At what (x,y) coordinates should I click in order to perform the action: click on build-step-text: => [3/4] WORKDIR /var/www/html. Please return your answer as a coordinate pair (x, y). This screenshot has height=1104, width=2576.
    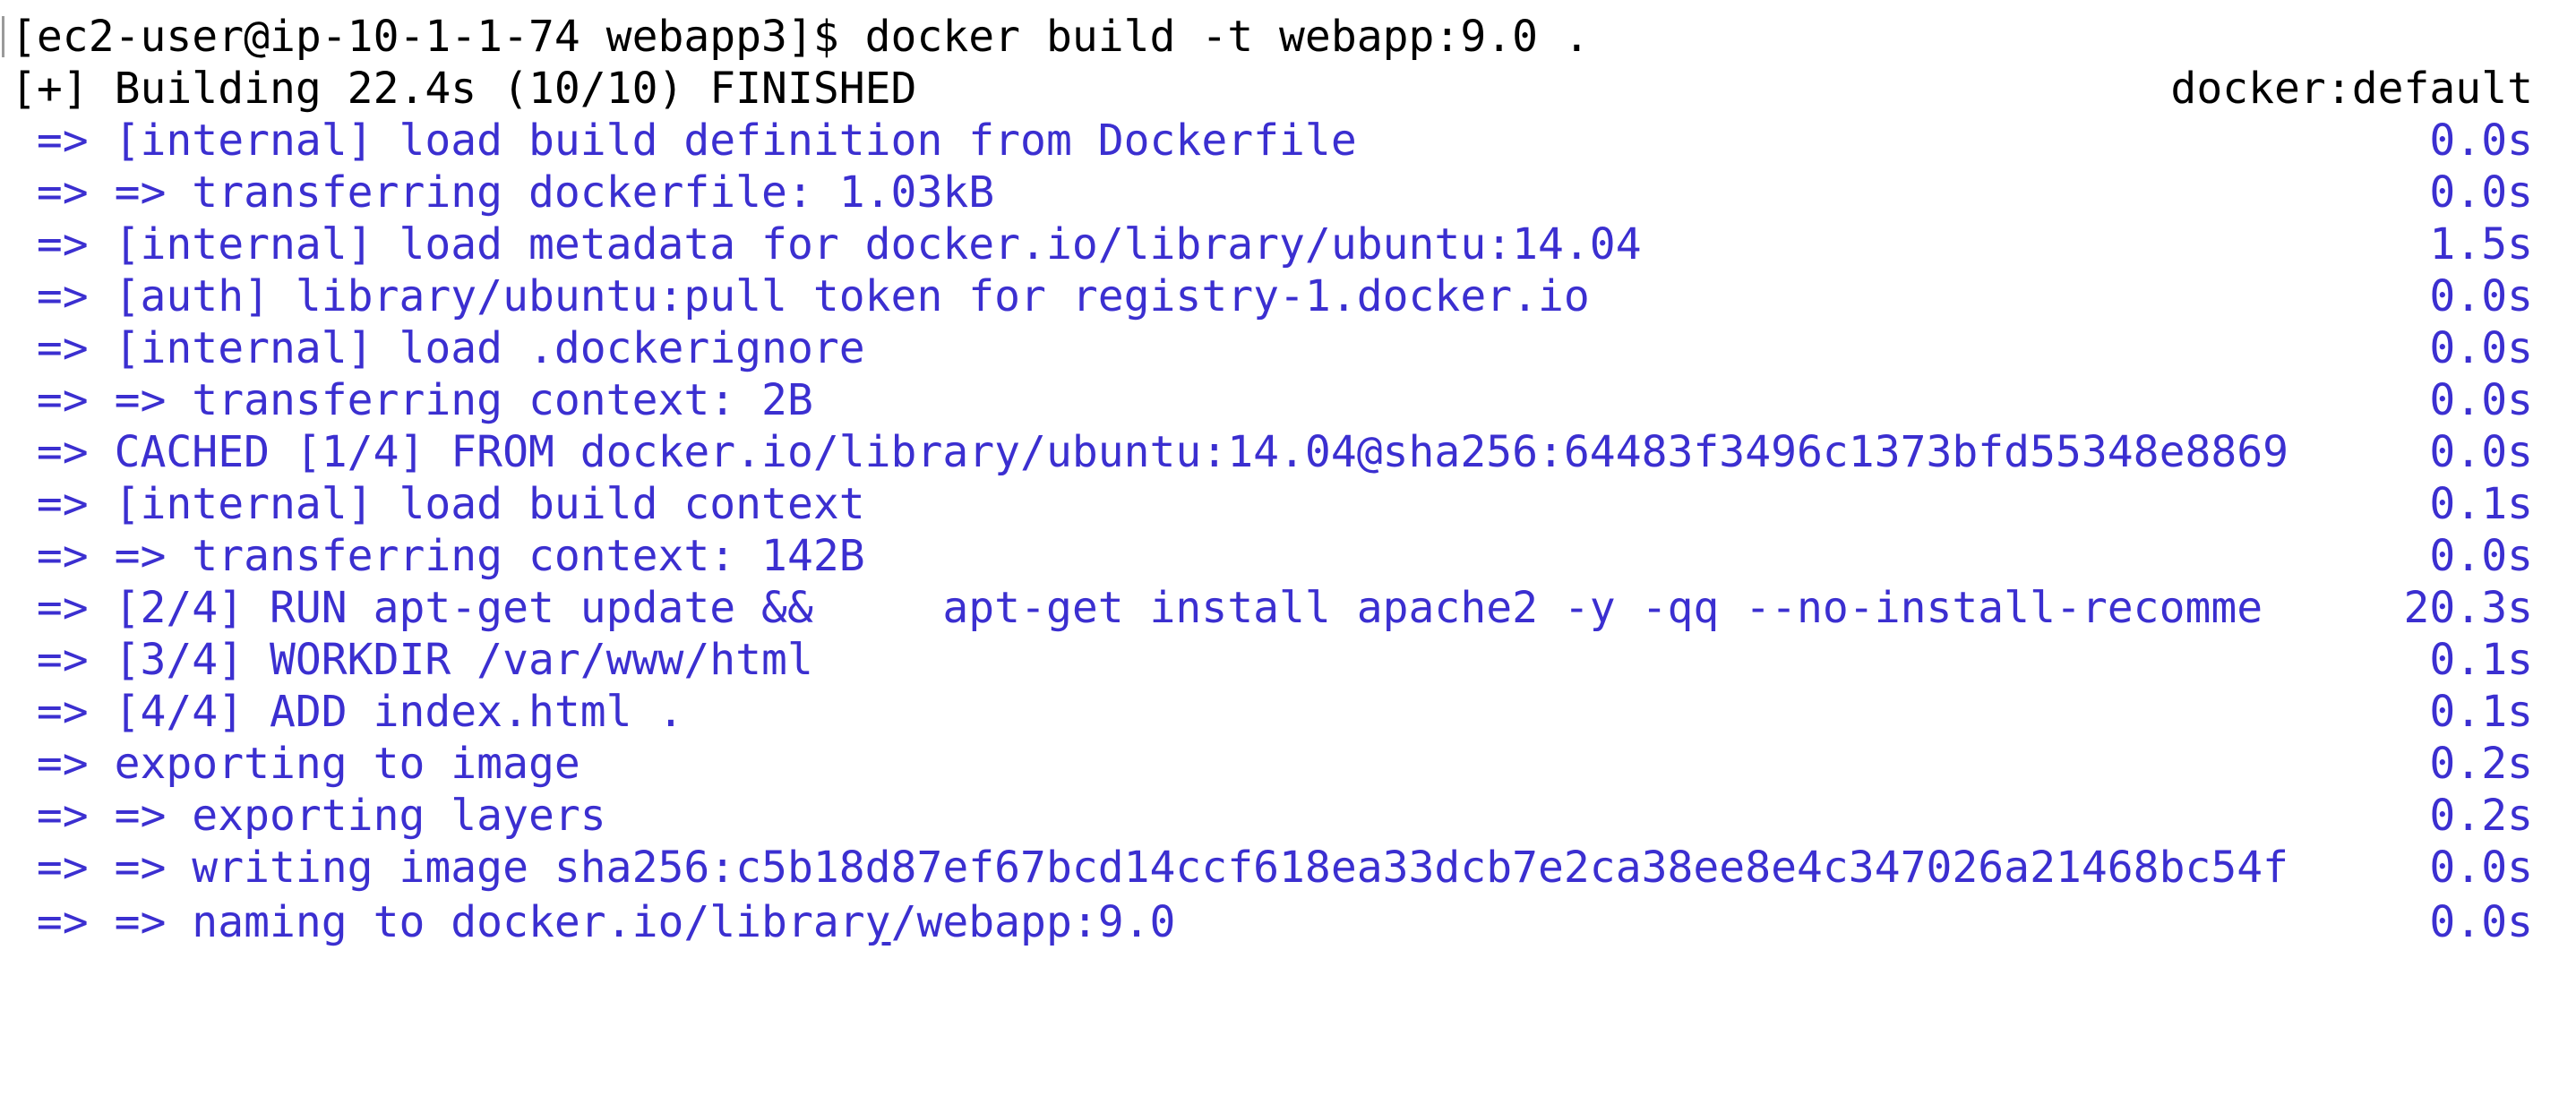
    Looking at the image, I should click on (412, 660).